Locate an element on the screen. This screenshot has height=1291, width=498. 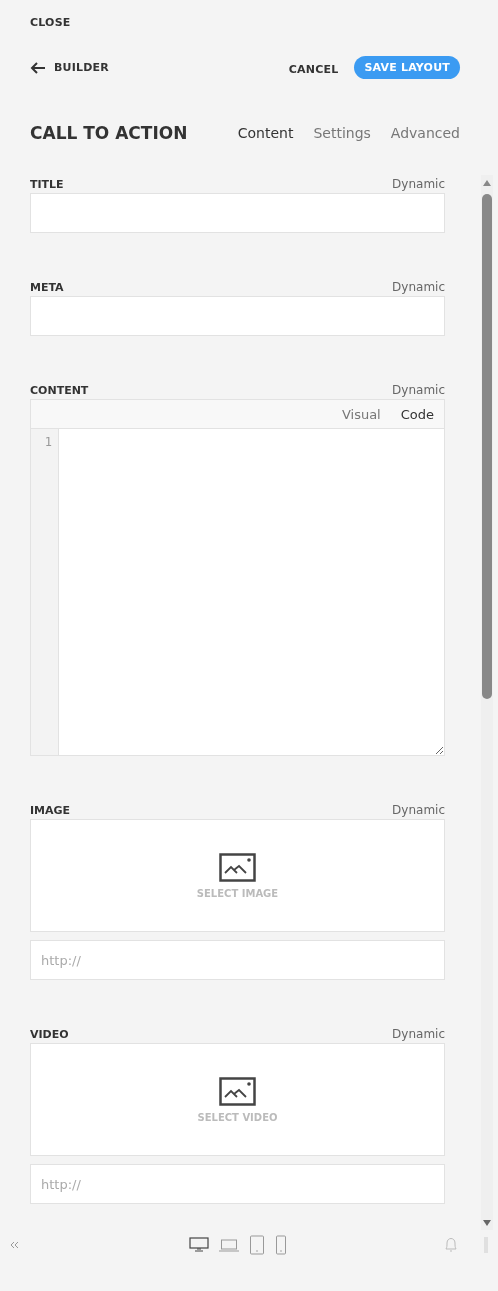
laptop-icon is located at coordinates (229, 1244).